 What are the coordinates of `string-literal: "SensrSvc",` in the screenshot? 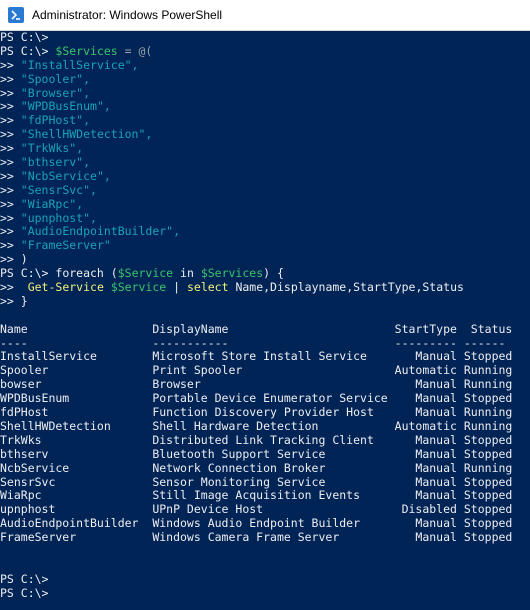 It's located at (58, 189).